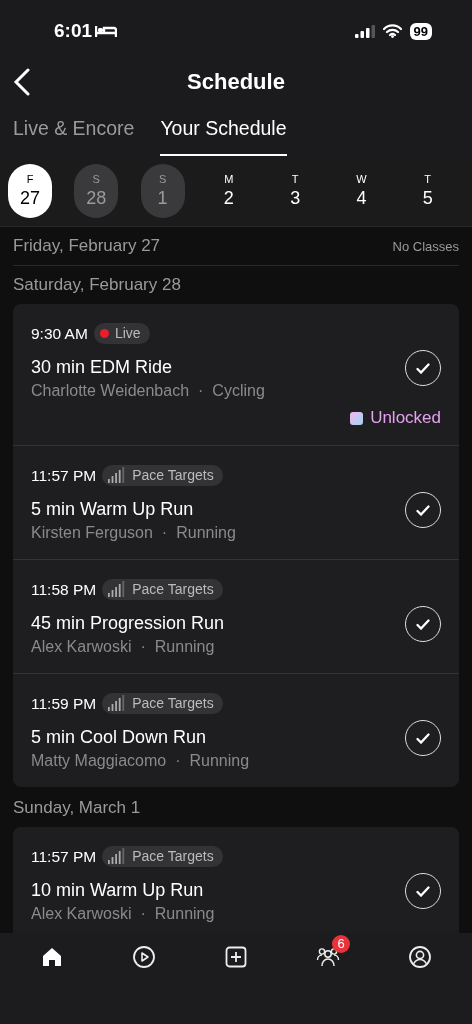 The height and width of the screenshot is (1024, 472). What do you see at coordinates (73, 31) in the screenshot?
I see `status-time: 6:01` at bounding box center [73, 31].